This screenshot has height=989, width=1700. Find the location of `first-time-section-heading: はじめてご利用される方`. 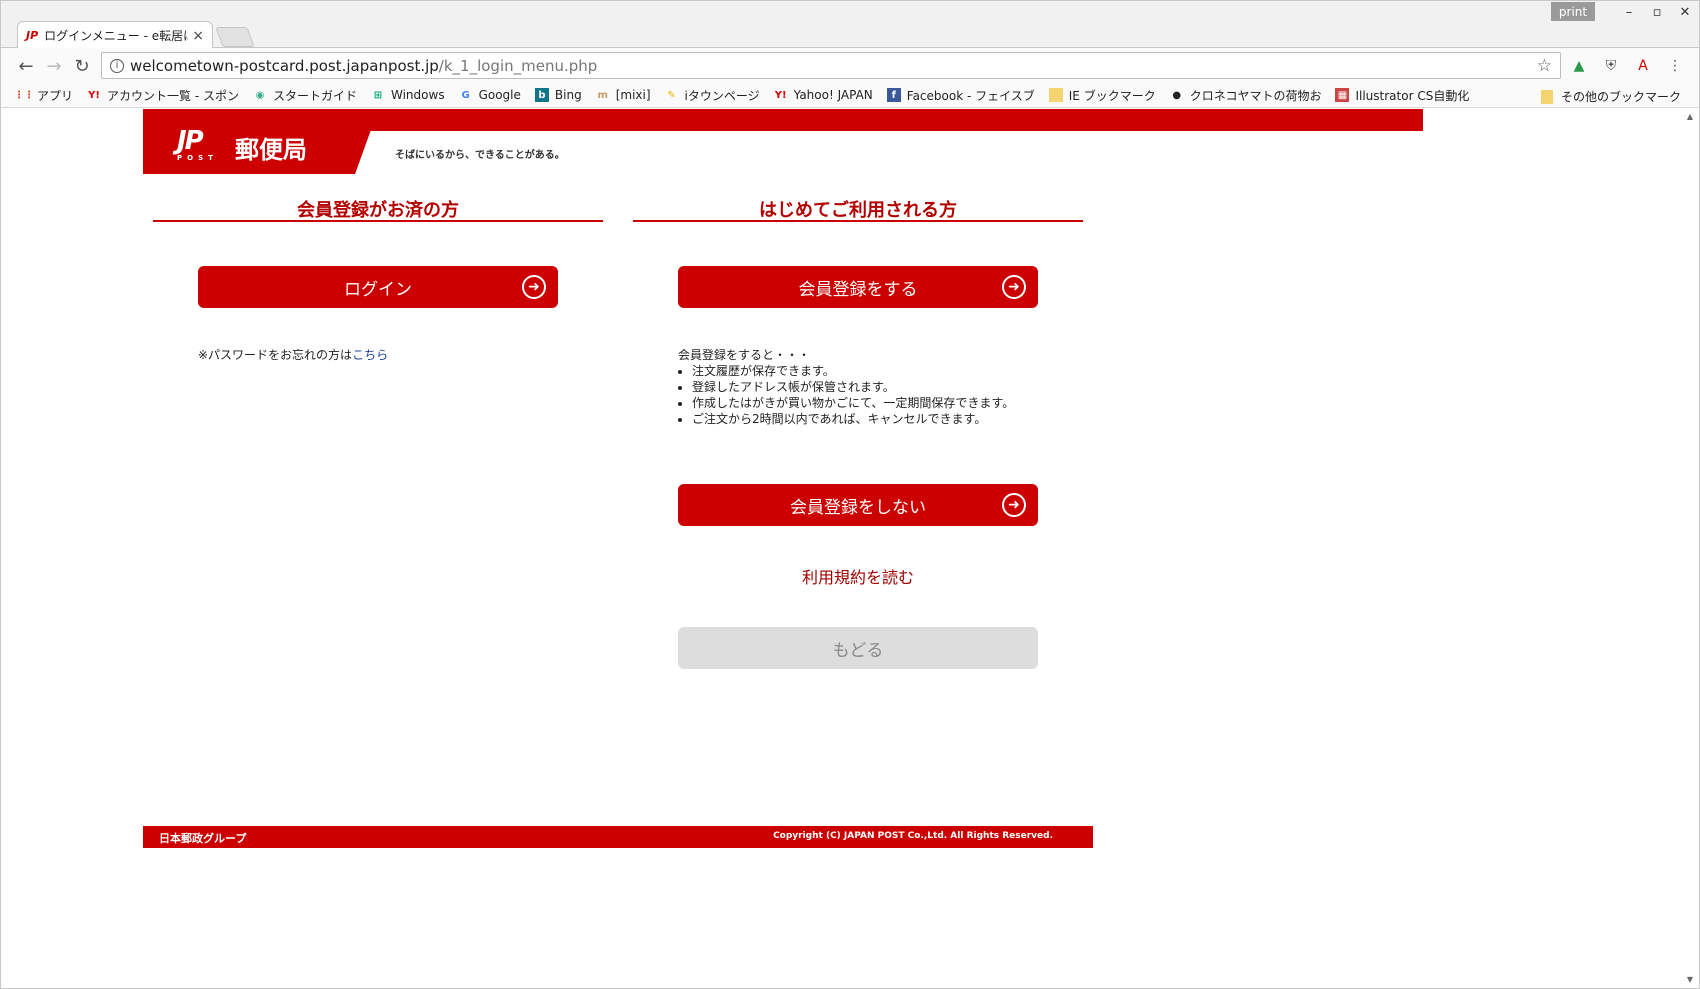

first-time-section-heading: はじめてご利用される方 is located at coordinates (858, 209).